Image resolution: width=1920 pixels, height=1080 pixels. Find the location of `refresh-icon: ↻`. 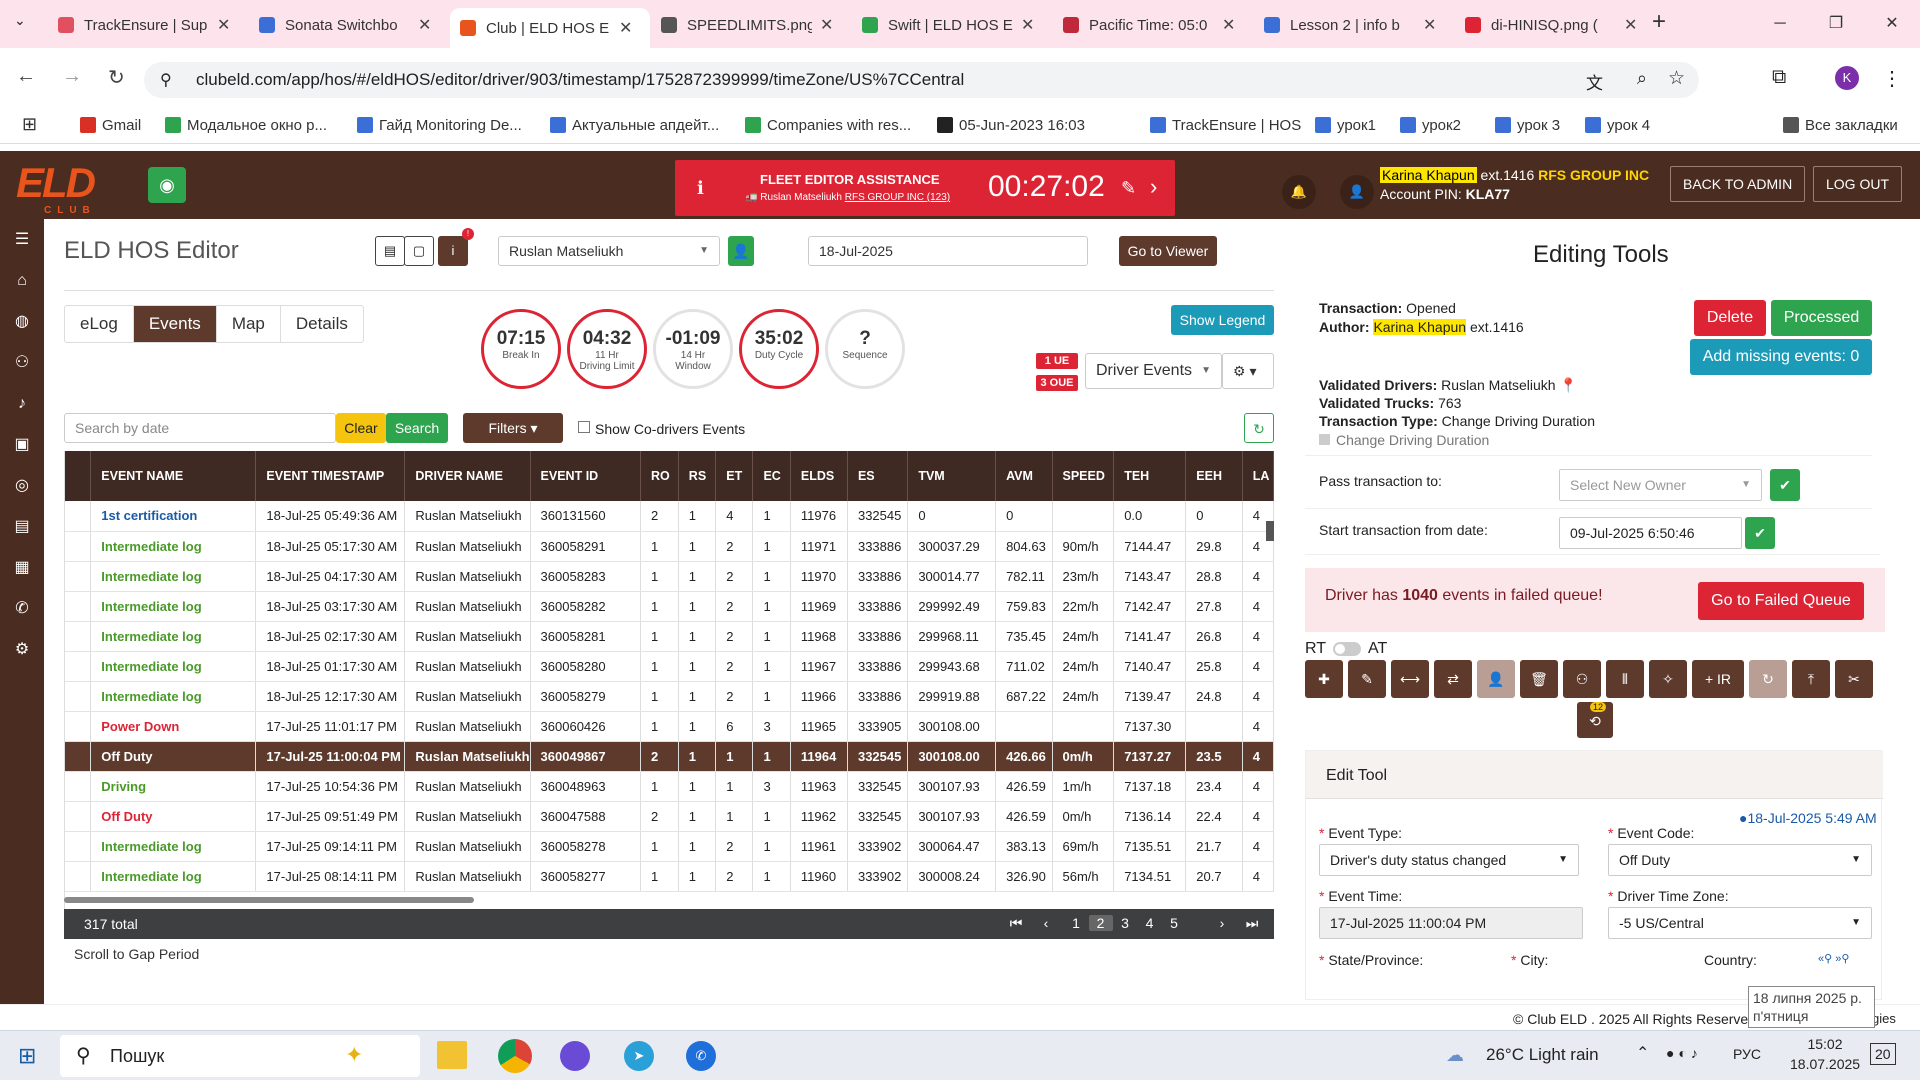

refresh-icon: ↻ is located at coordinates (1259, 428).